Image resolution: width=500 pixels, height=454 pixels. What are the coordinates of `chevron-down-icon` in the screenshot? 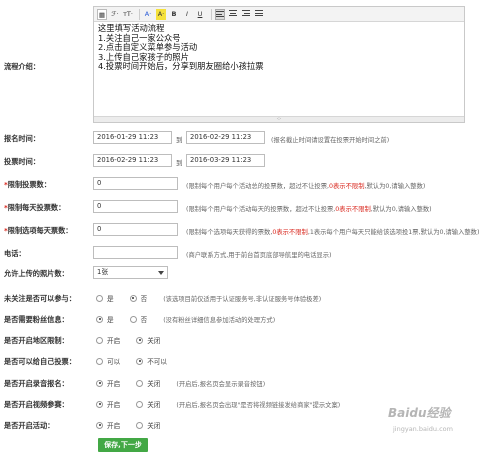 It's located at (161, 273).